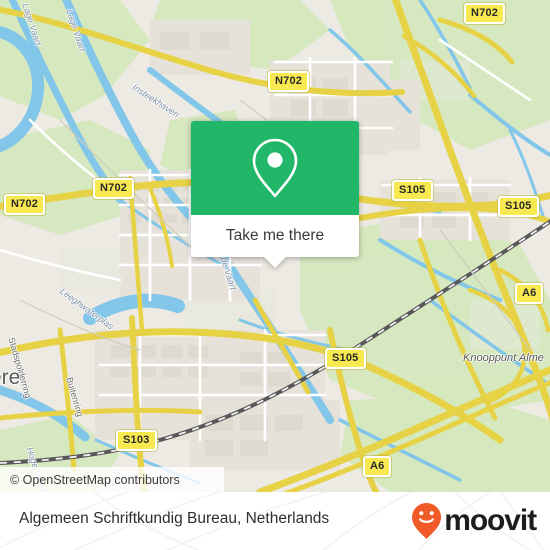 The height and width of the screenshot is (550, 550). I want to click on moovit-wordmark: moovit, so click(490, 520).